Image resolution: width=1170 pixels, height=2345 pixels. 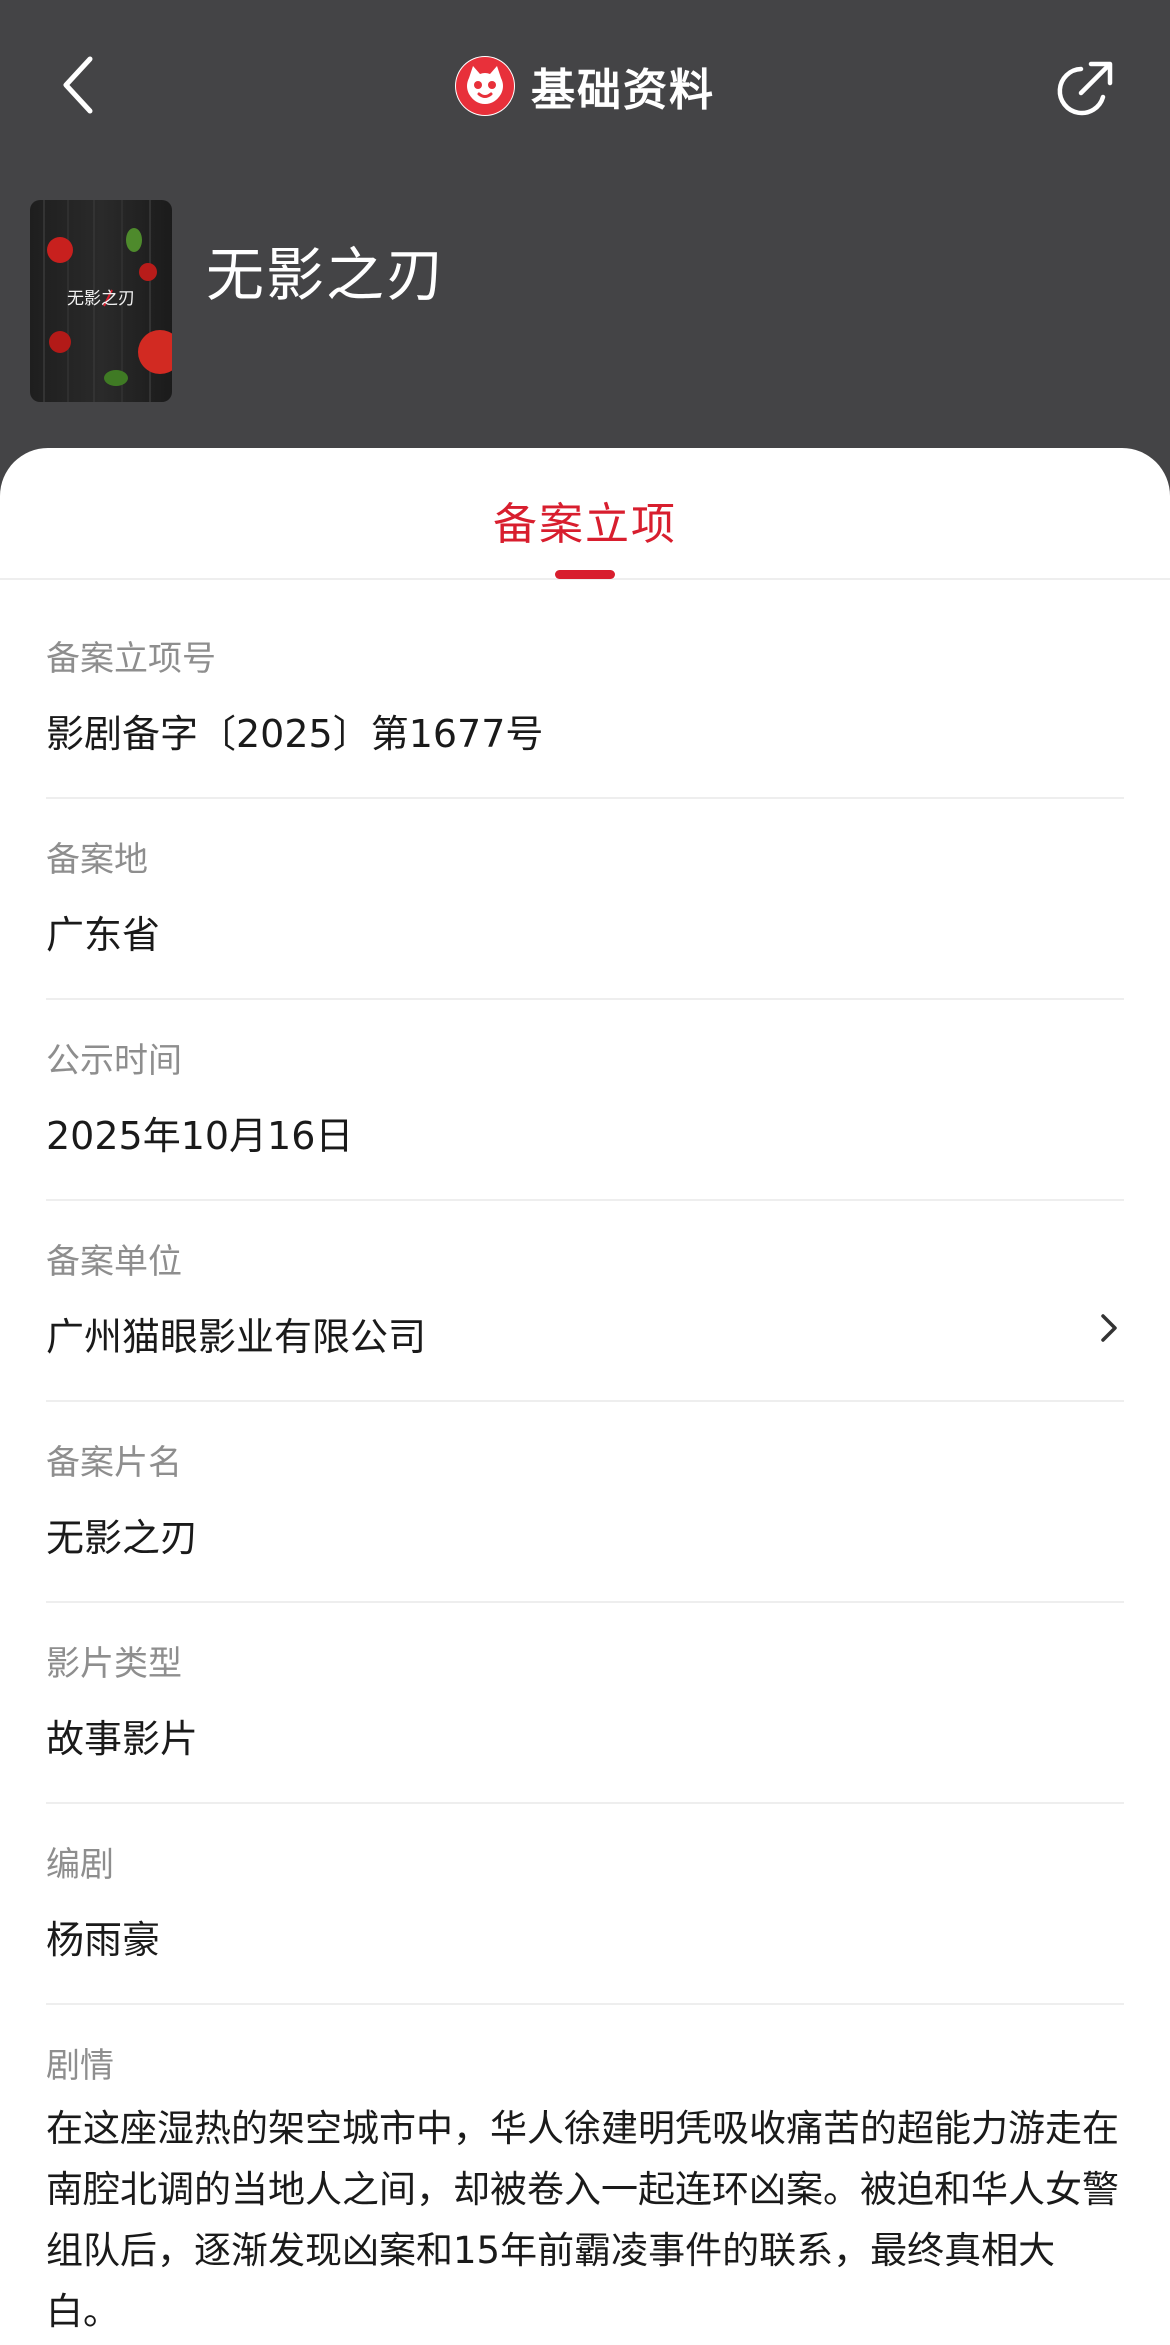 What do you see at coordinates (585, 1318) in the screenshot?
I see `field-company: 备案单位 广州猫眼影业有限公司` at bounding box center [585, 1318].